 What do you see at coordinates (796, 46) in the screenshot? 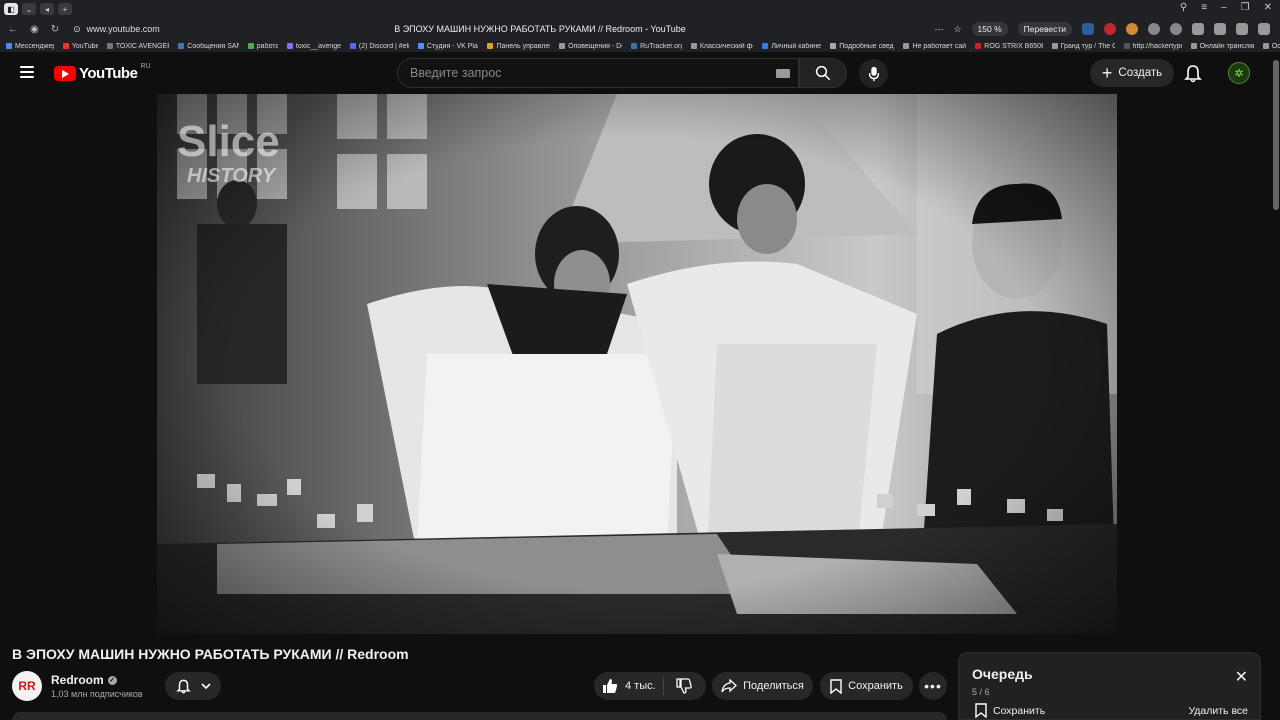
I see `bookmark-label: Личный кабинет` at bounding box center [796, 46].